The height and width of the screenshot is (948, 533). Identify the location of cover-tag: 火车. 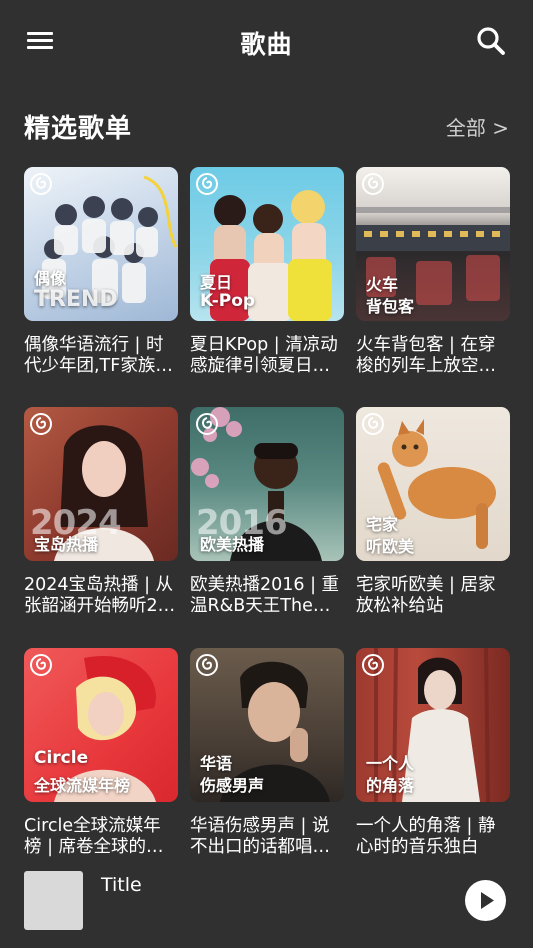
(382, 284).